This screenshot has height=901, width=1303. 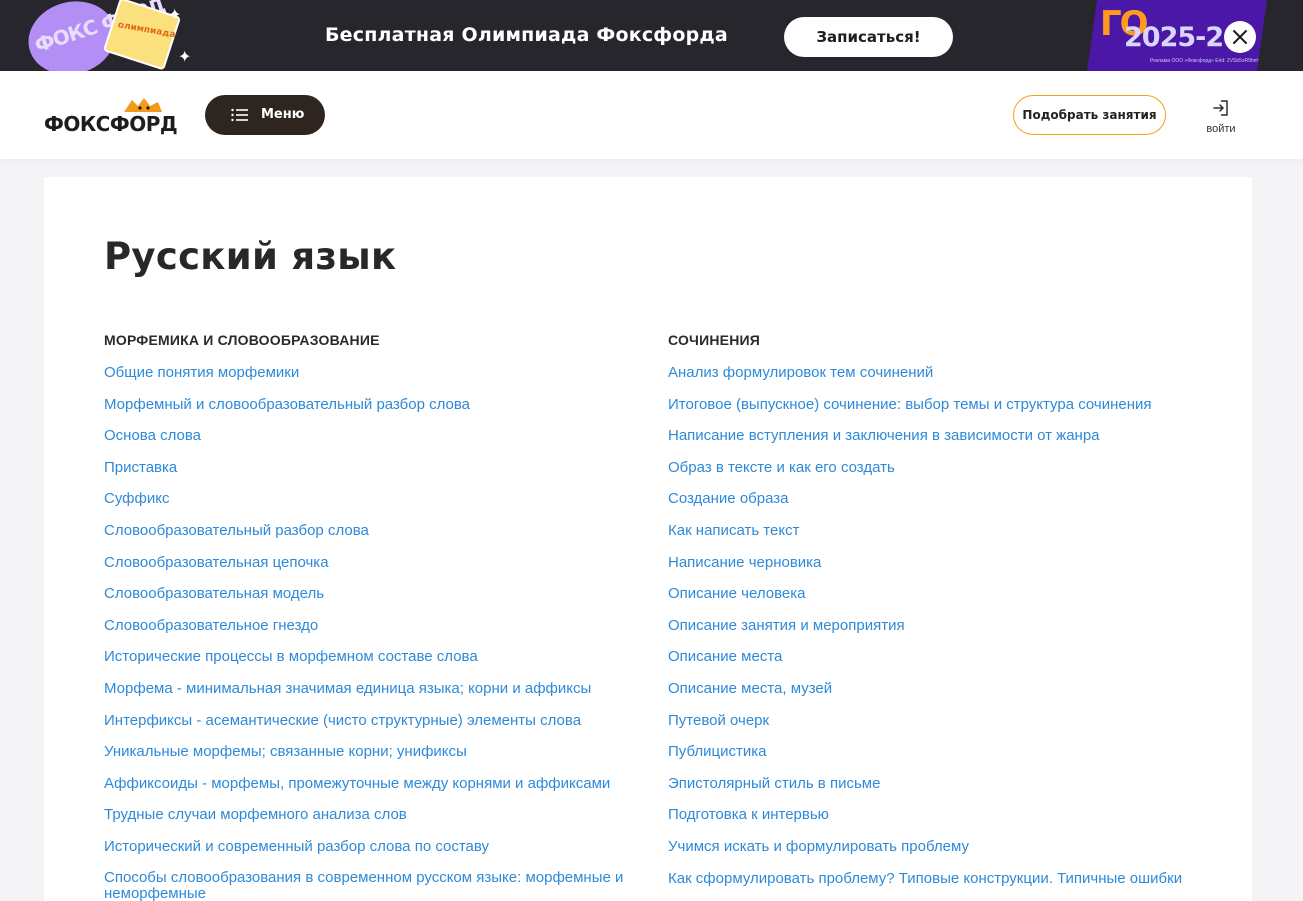 I want to click on topic-link: Образ в тексте и как его создать, so click(x=938, y=475).